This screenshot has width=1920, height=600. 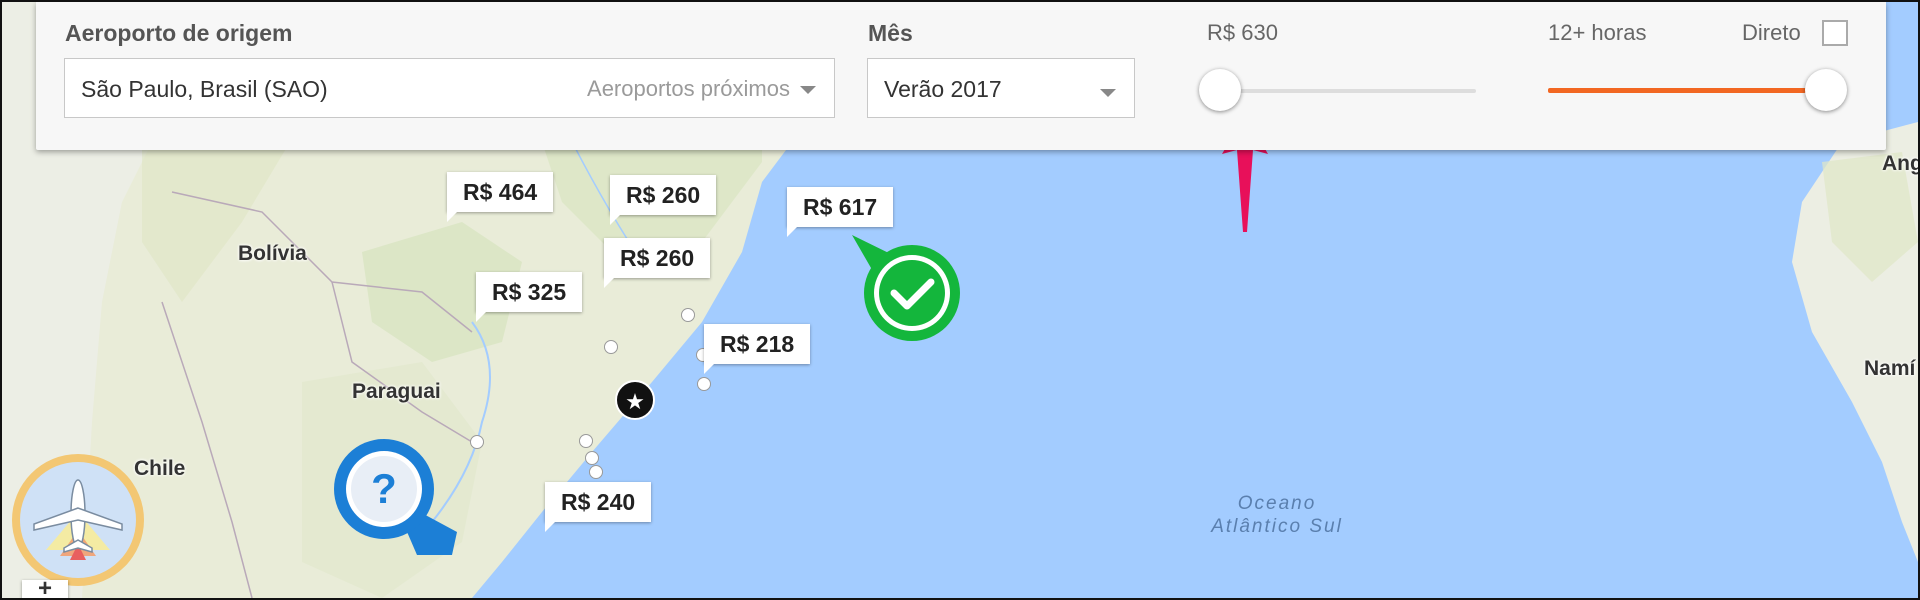 I want to click on price-tag: R$ 617, so click(x=840, y=212).